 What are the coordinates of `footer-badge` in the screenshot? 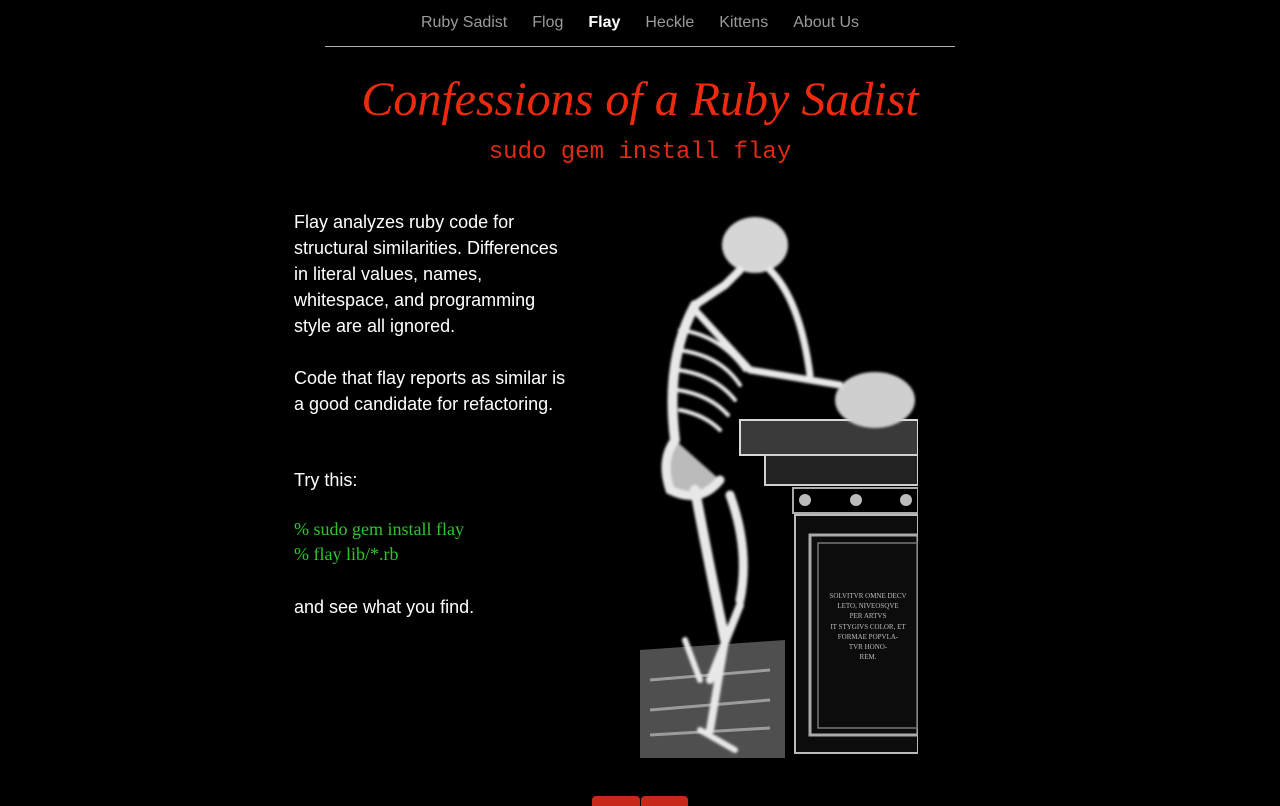 It's located at (640, 801).